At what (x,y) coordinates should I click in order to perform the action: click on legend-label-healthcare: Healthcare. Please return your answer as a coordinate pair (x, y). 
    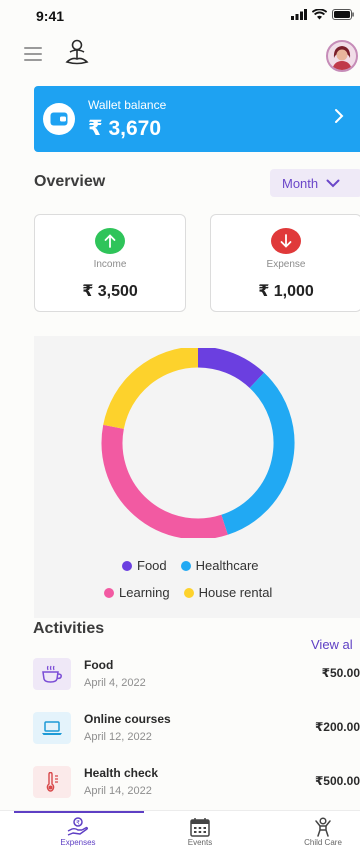
    Looking at the image, I should click on (227, 565).